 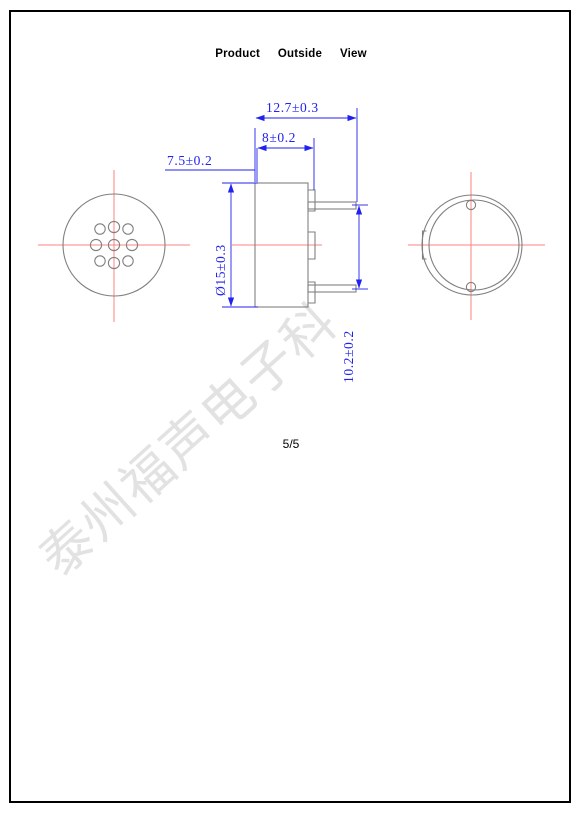 I want to click on dimension-pin-pitch: 10.2±0.2, so click(x=354, y=293).